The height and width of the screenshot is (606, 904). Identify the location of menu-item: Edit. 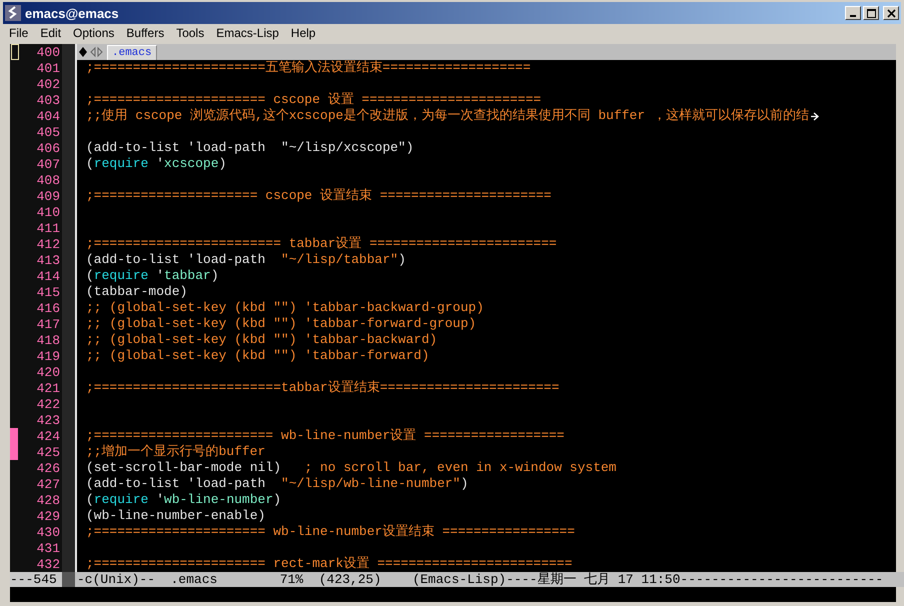
(51, 33).